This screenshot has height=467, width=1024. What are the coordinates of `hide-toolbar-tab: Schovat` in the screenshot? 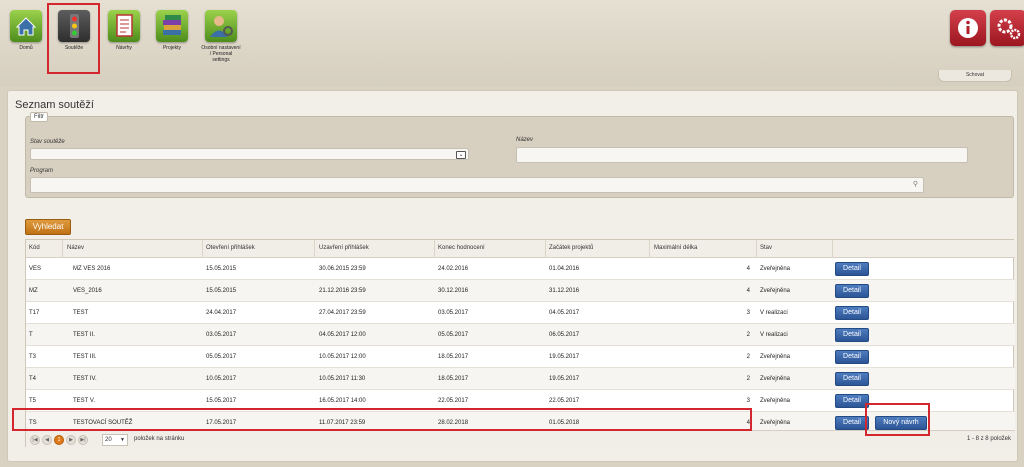 It's located at (975, 76).